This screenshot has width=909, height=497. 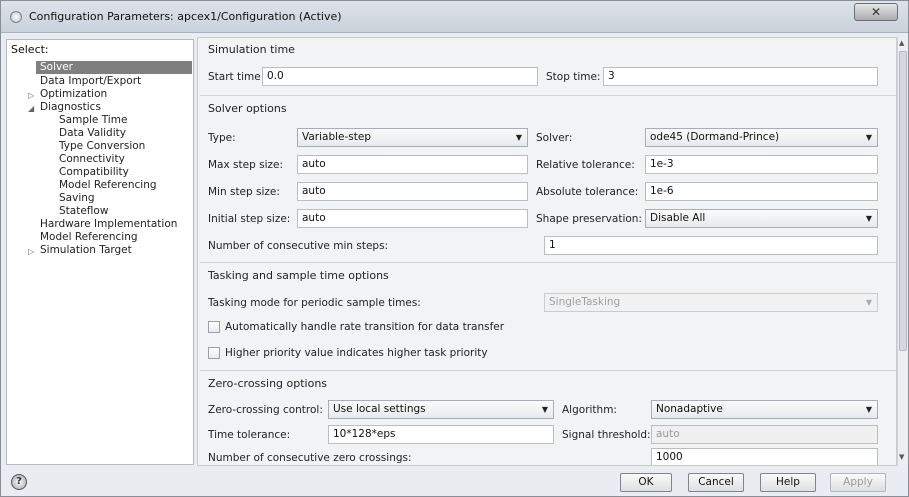 I want to click on scroll-down-icon: ▼, so click(x=901, y=457).